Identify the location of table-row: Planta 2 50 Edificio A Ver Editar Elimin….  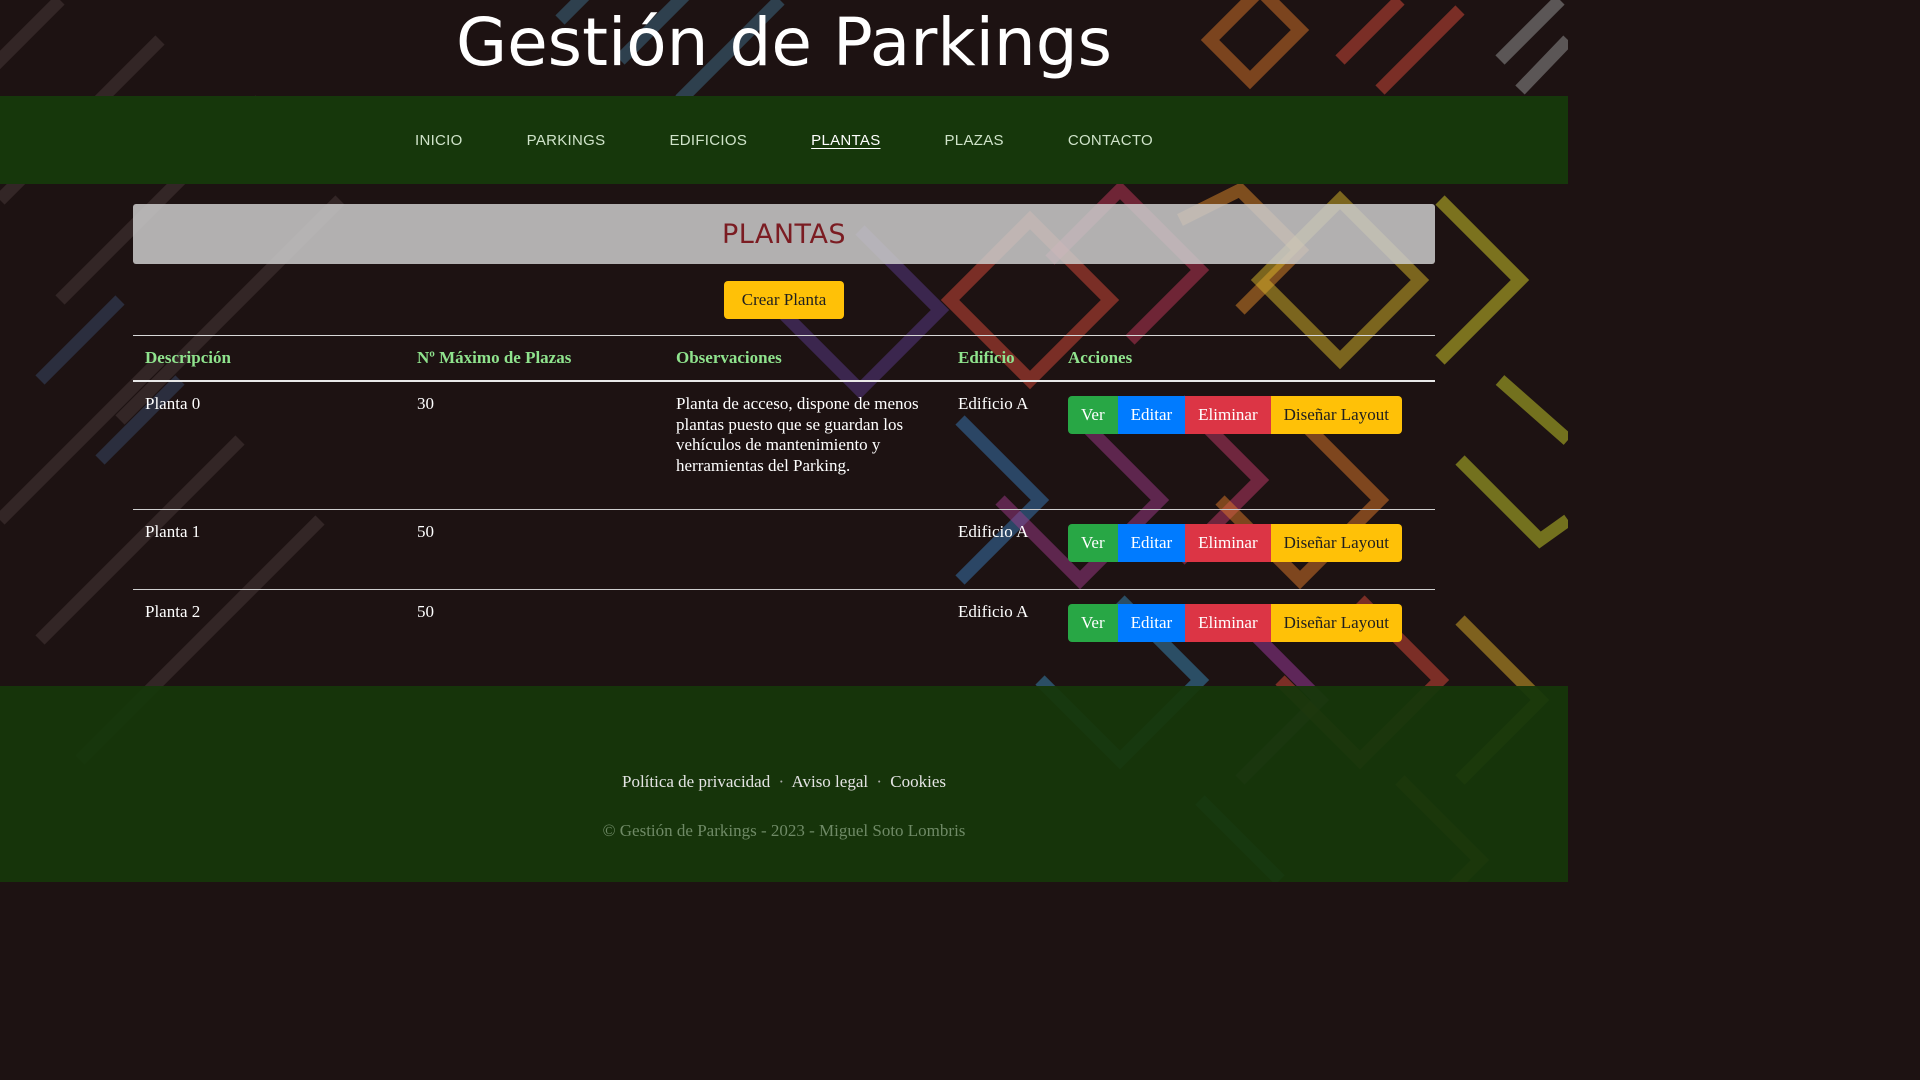
(784, 628).